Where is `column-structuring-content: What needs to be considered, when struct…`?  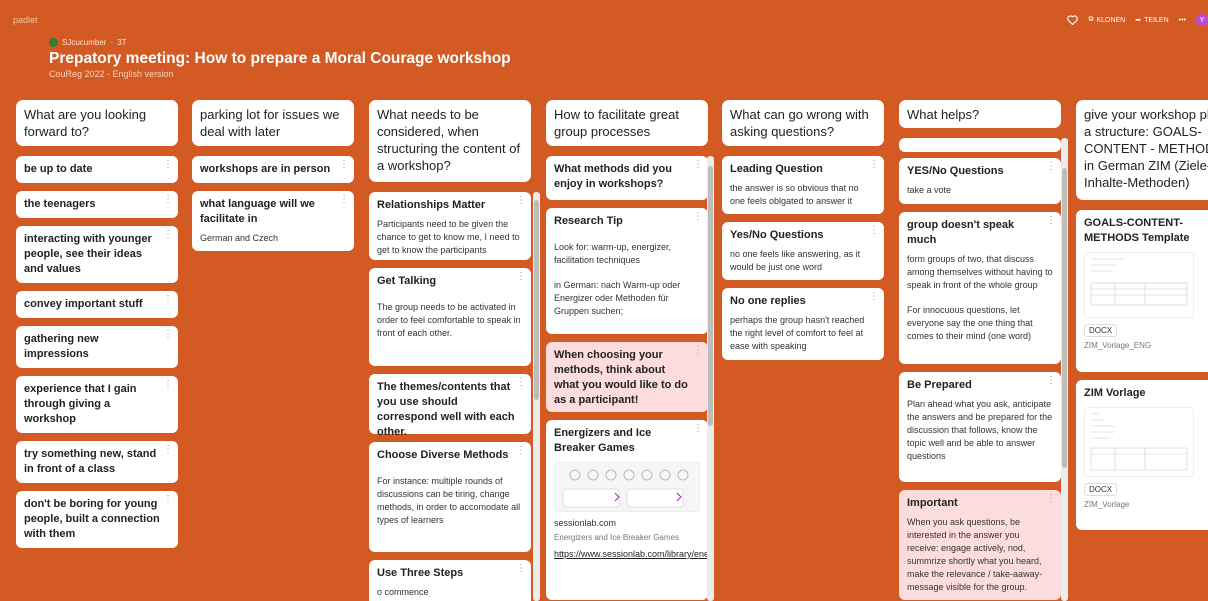 column-structuring-content: What needs to be considered, when struct… is located at coordinates (454, 350).